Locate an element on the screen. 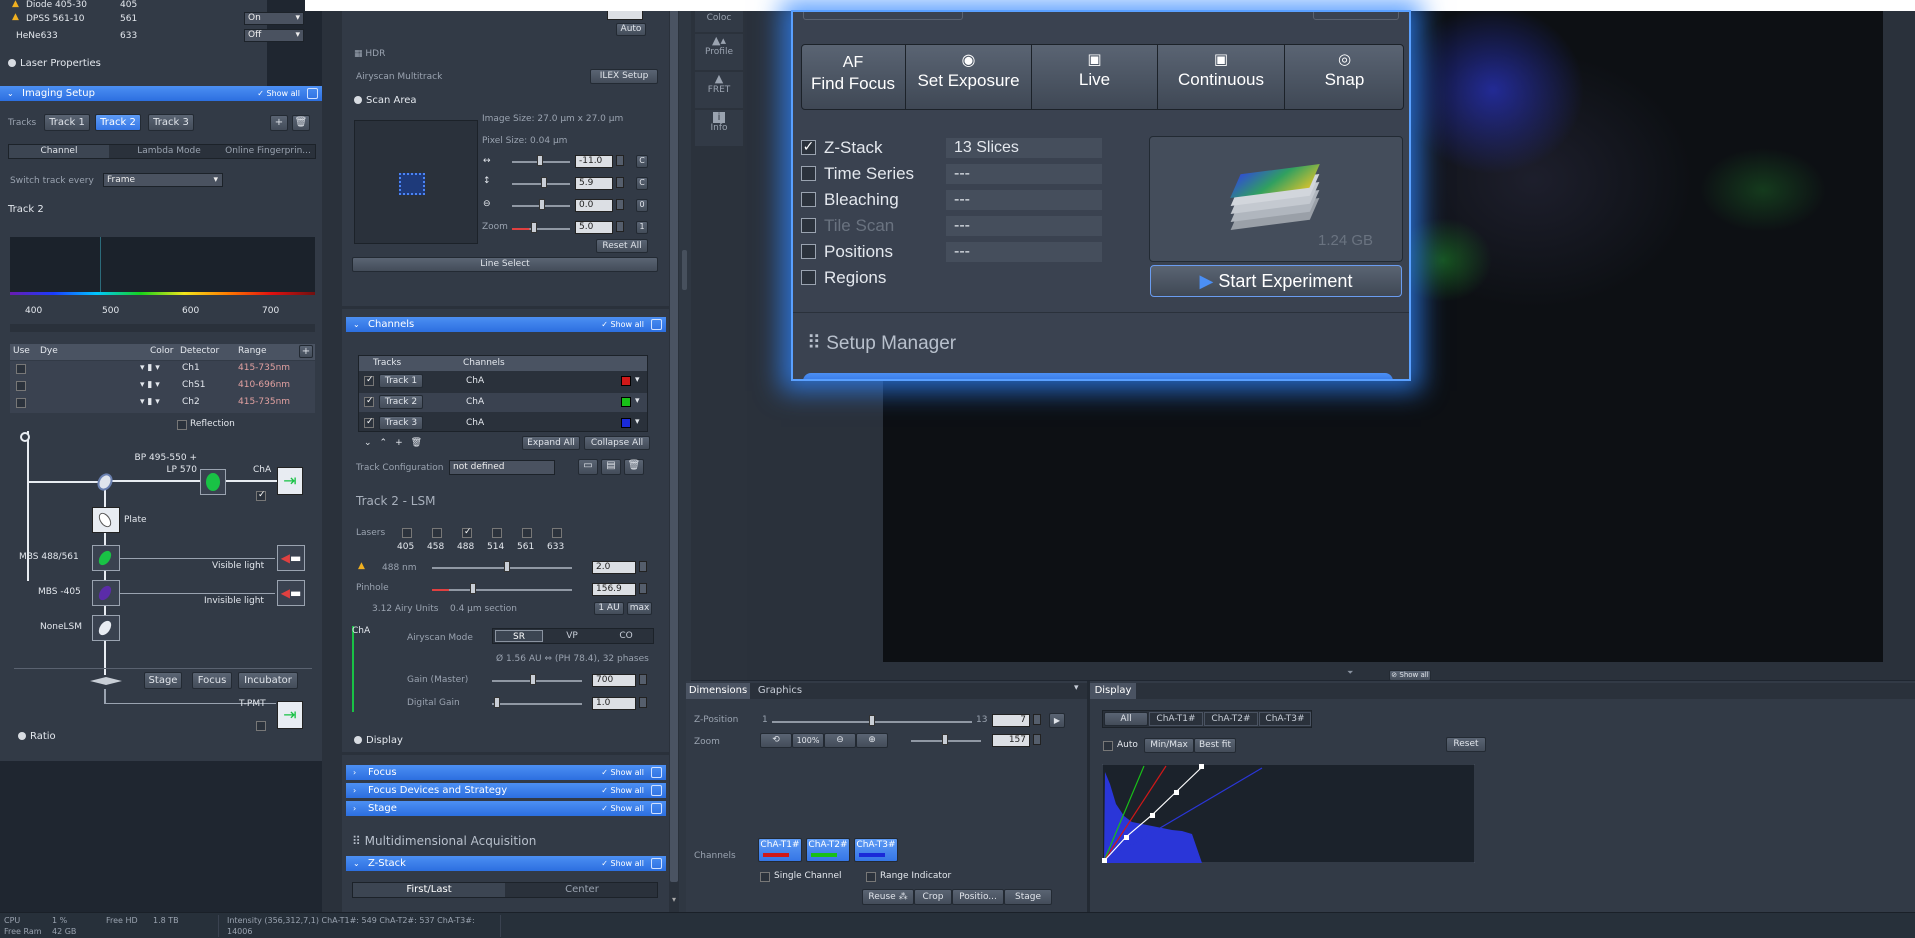 This screenshot has height=938, width=1915. laser-power-slider is located at coordinates (507, 566).